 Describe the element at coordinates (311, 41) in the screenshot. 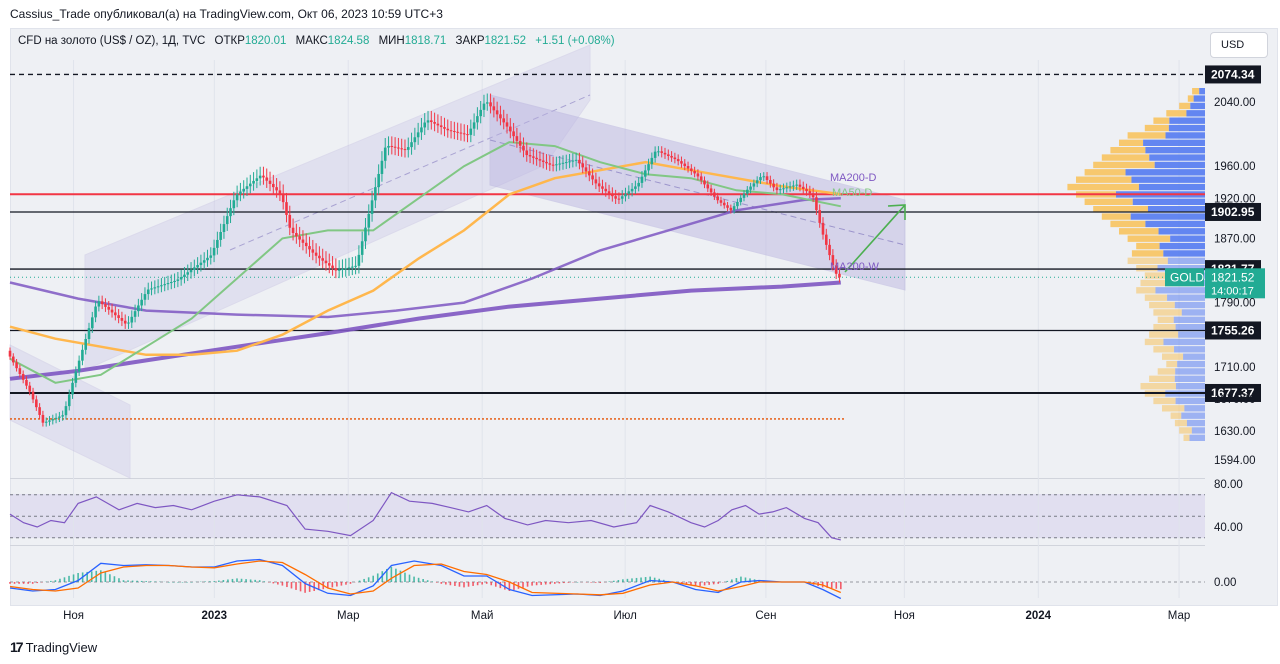

I see `high-label: МАКС` at that location.